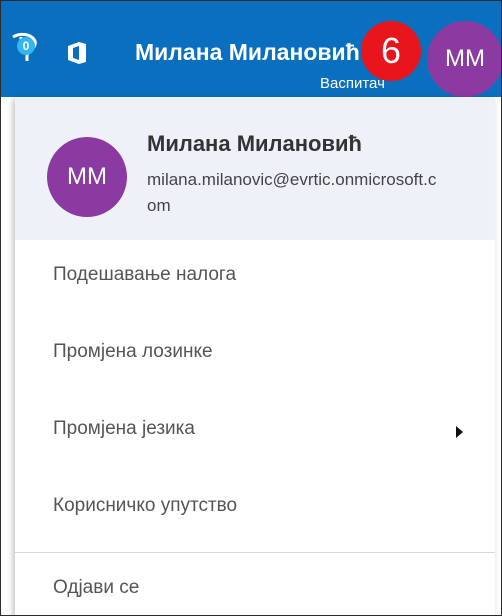 This screenshot has width=502, height=616. Describe the element at coordinates (352, 83) in the screenshot. I see `header-user-role: Васпитач` at that location.